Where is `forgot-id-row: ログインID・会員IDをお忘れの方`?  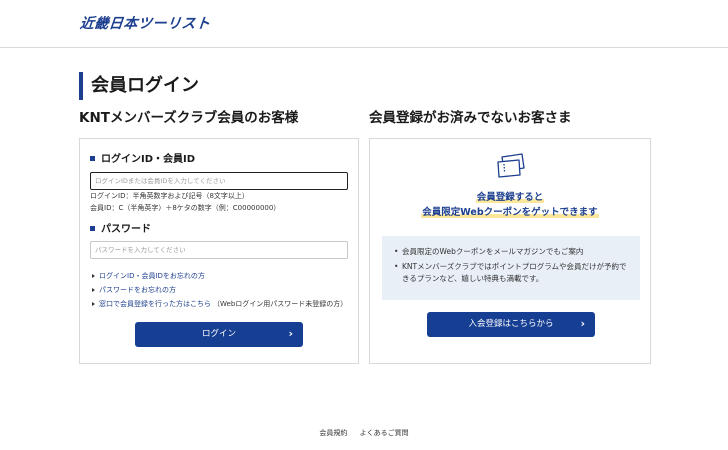
forgot-id-row: ログインID・会員IDをお忘れの方 is located at coordinates (148, 276).